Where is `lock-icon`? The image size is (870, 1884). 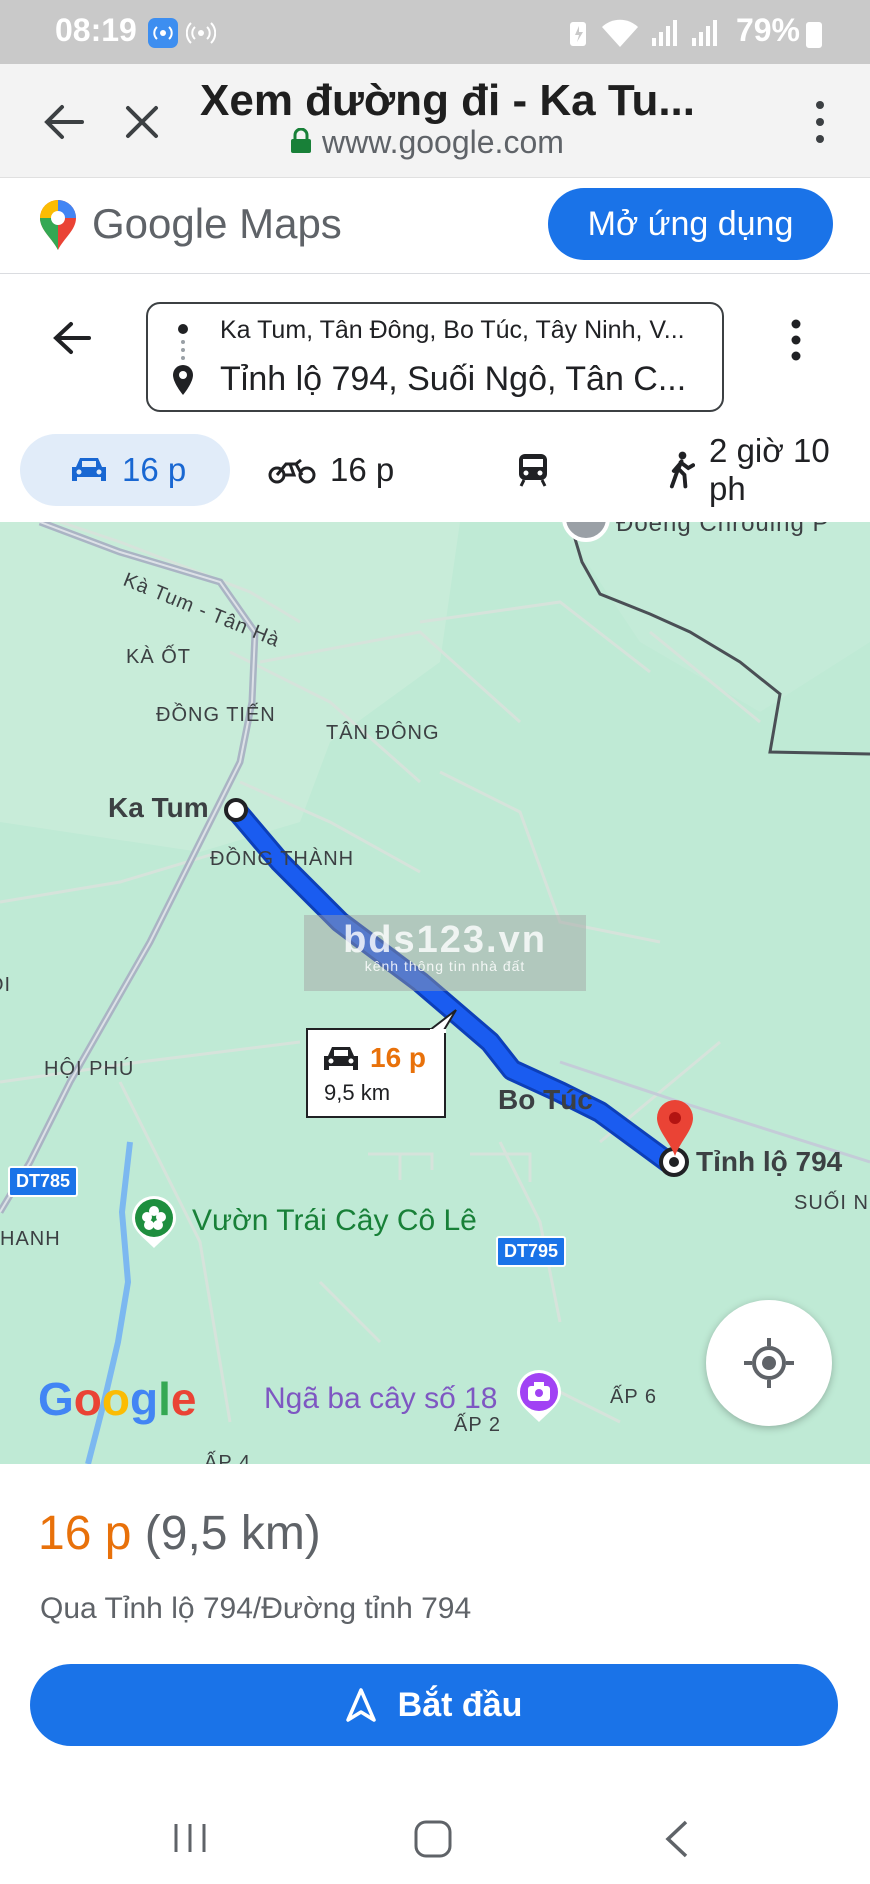
lock-icon is located at coordinates (301, 140).